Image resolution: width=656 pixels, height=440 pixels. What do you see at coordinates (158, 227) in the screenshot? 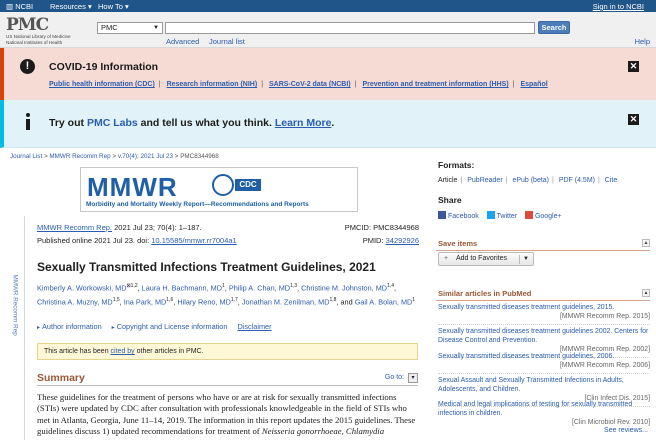
I see `citation-volume: 2021 Jul 23; 70(4): 1–187.` at bounding box center [158, 227].